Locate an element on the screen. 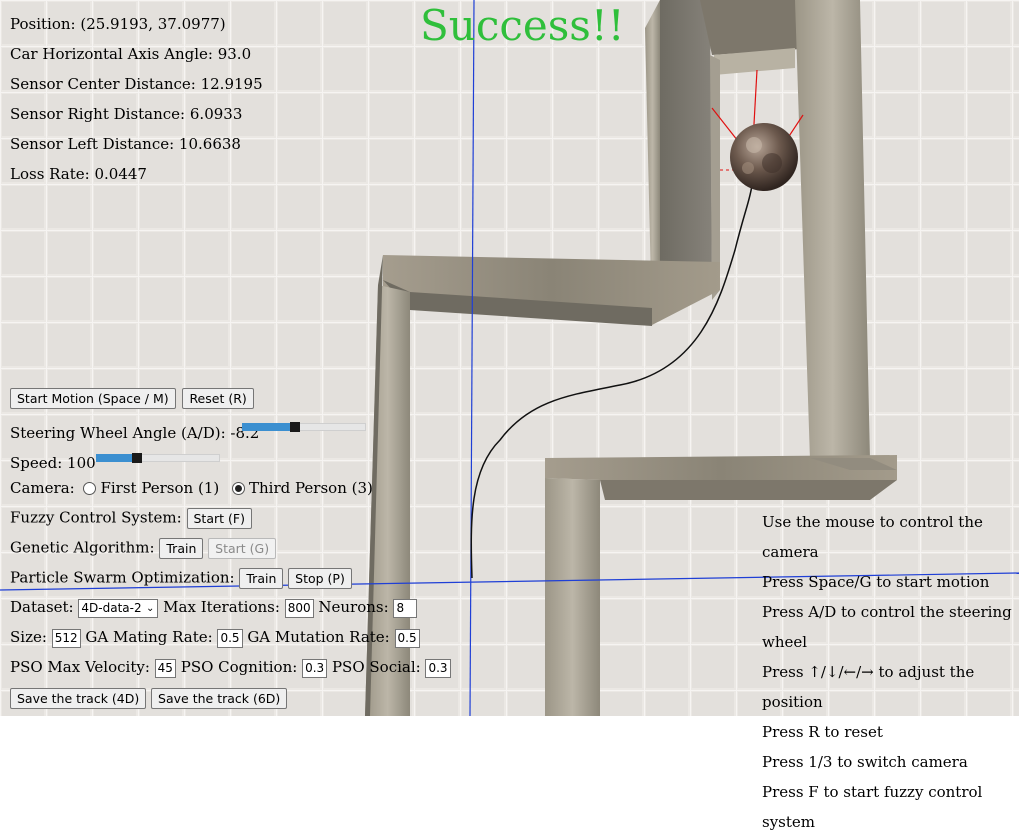  pso-stop-button: Stop (P) is located at coordinates (320, 578).